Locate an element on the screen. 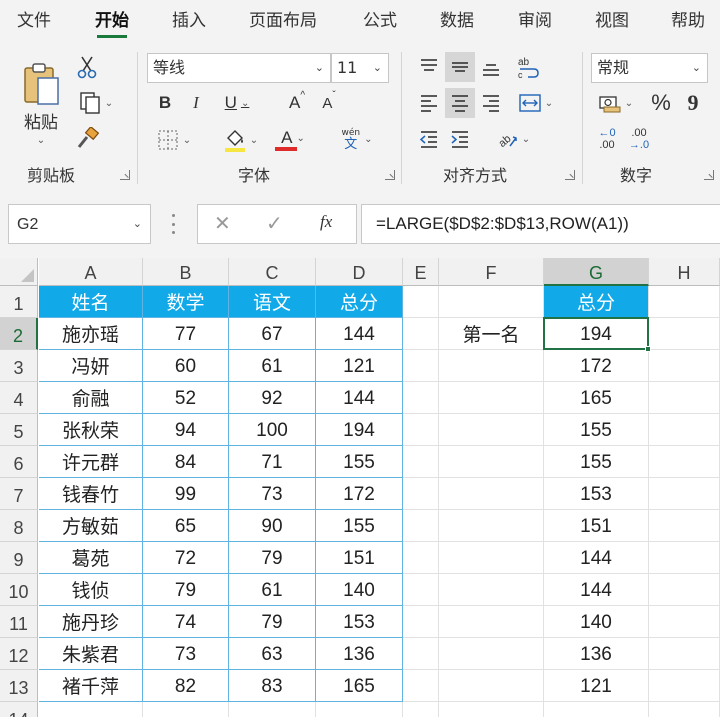 The image size is (720, 717). cell-f8 is located at coordinates (491, 526).